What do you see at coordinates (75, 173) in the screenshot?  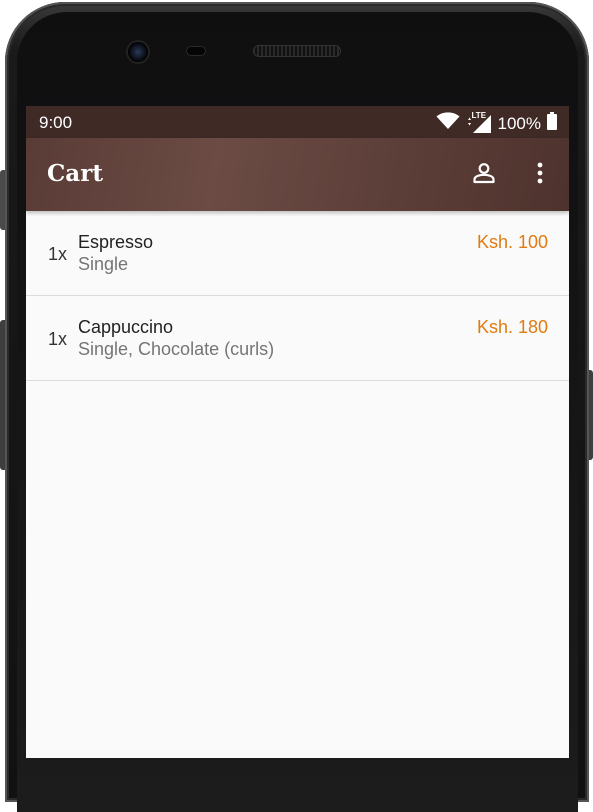 I see `page-title: Cart` at bounding box center [75, 173].